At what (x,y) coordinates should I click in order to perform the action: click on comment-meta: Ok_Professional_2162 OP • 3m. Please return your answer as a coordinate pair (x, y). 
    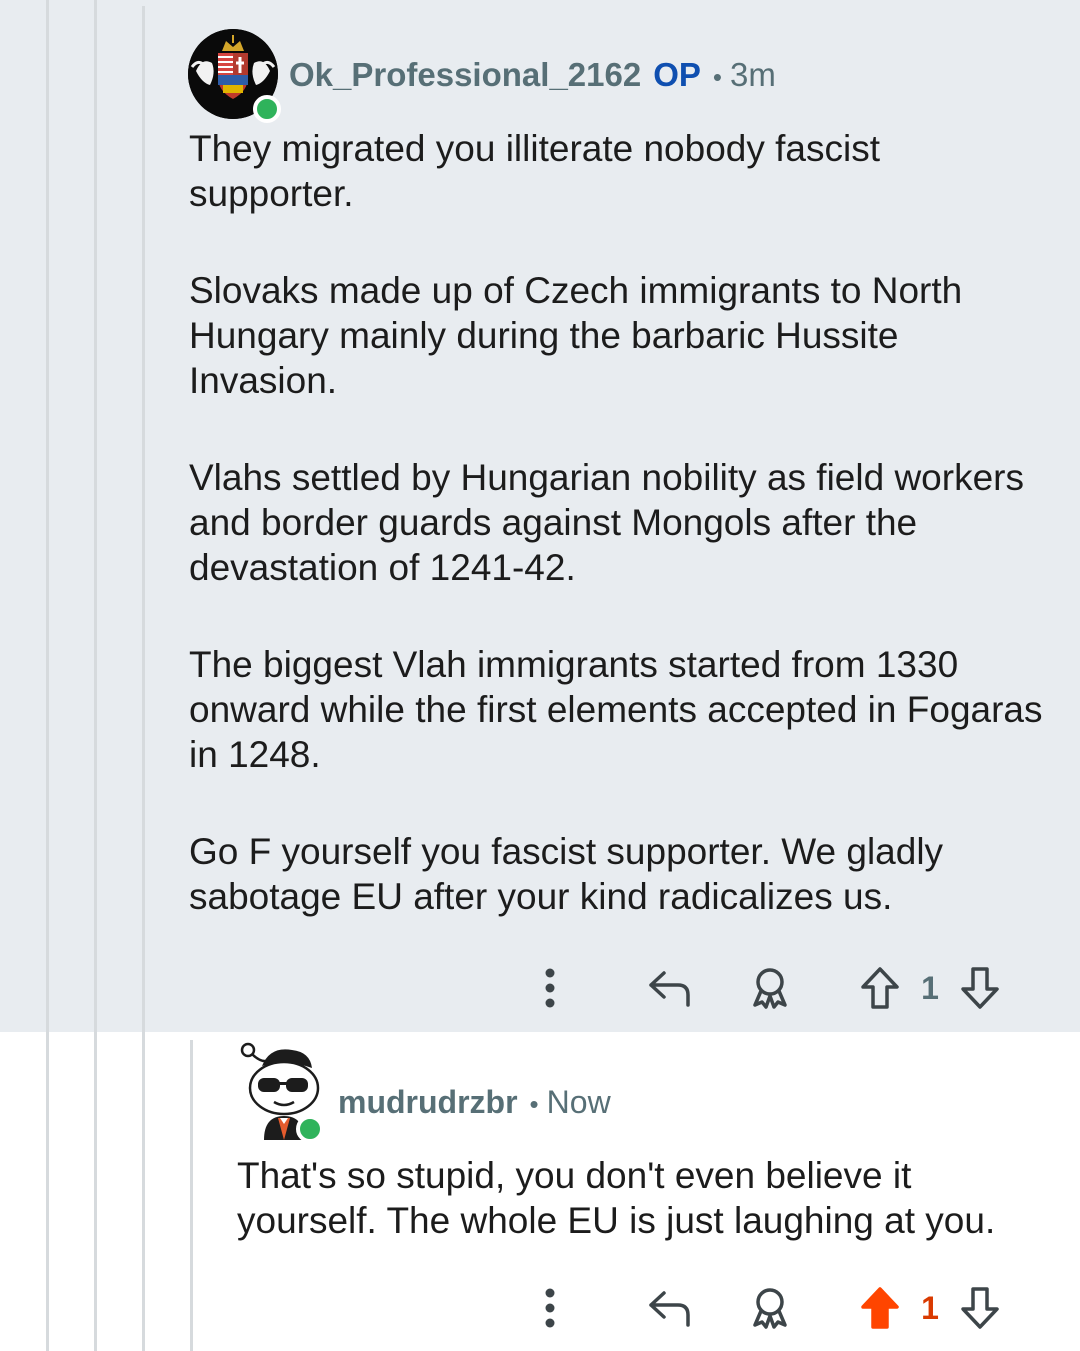
    Looking at the image, I should click on (532, 75).